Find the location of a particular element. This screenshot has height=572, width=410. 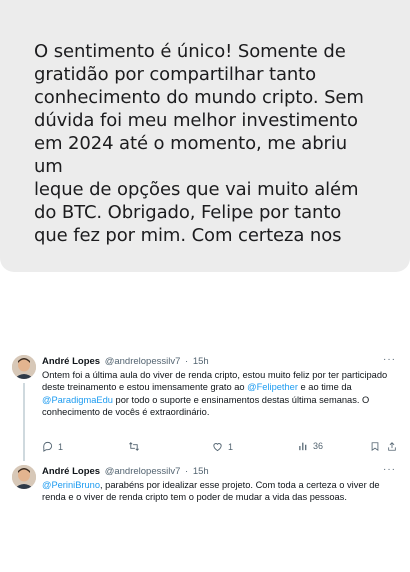

reply-button: 1 is located at coordinates (52, 446).